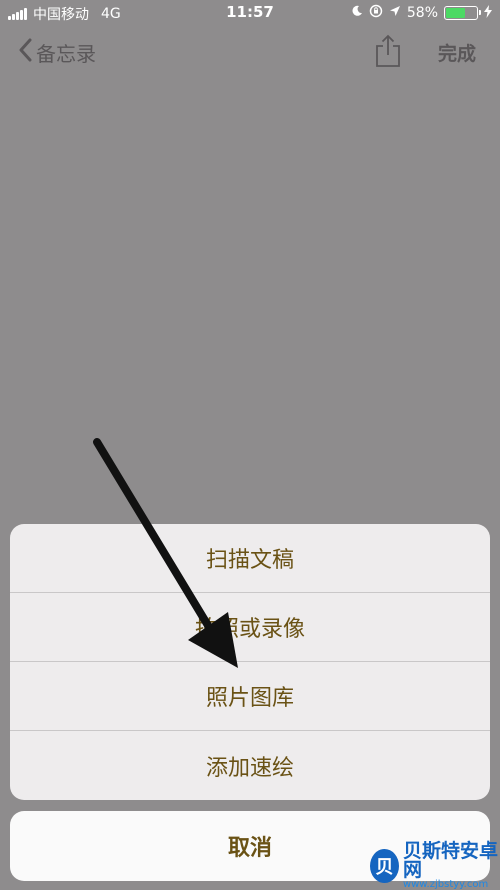 The width and height of the screenshot is (500, 890). I want to click on photo-library-button: 照片图库, so click(250, 696).